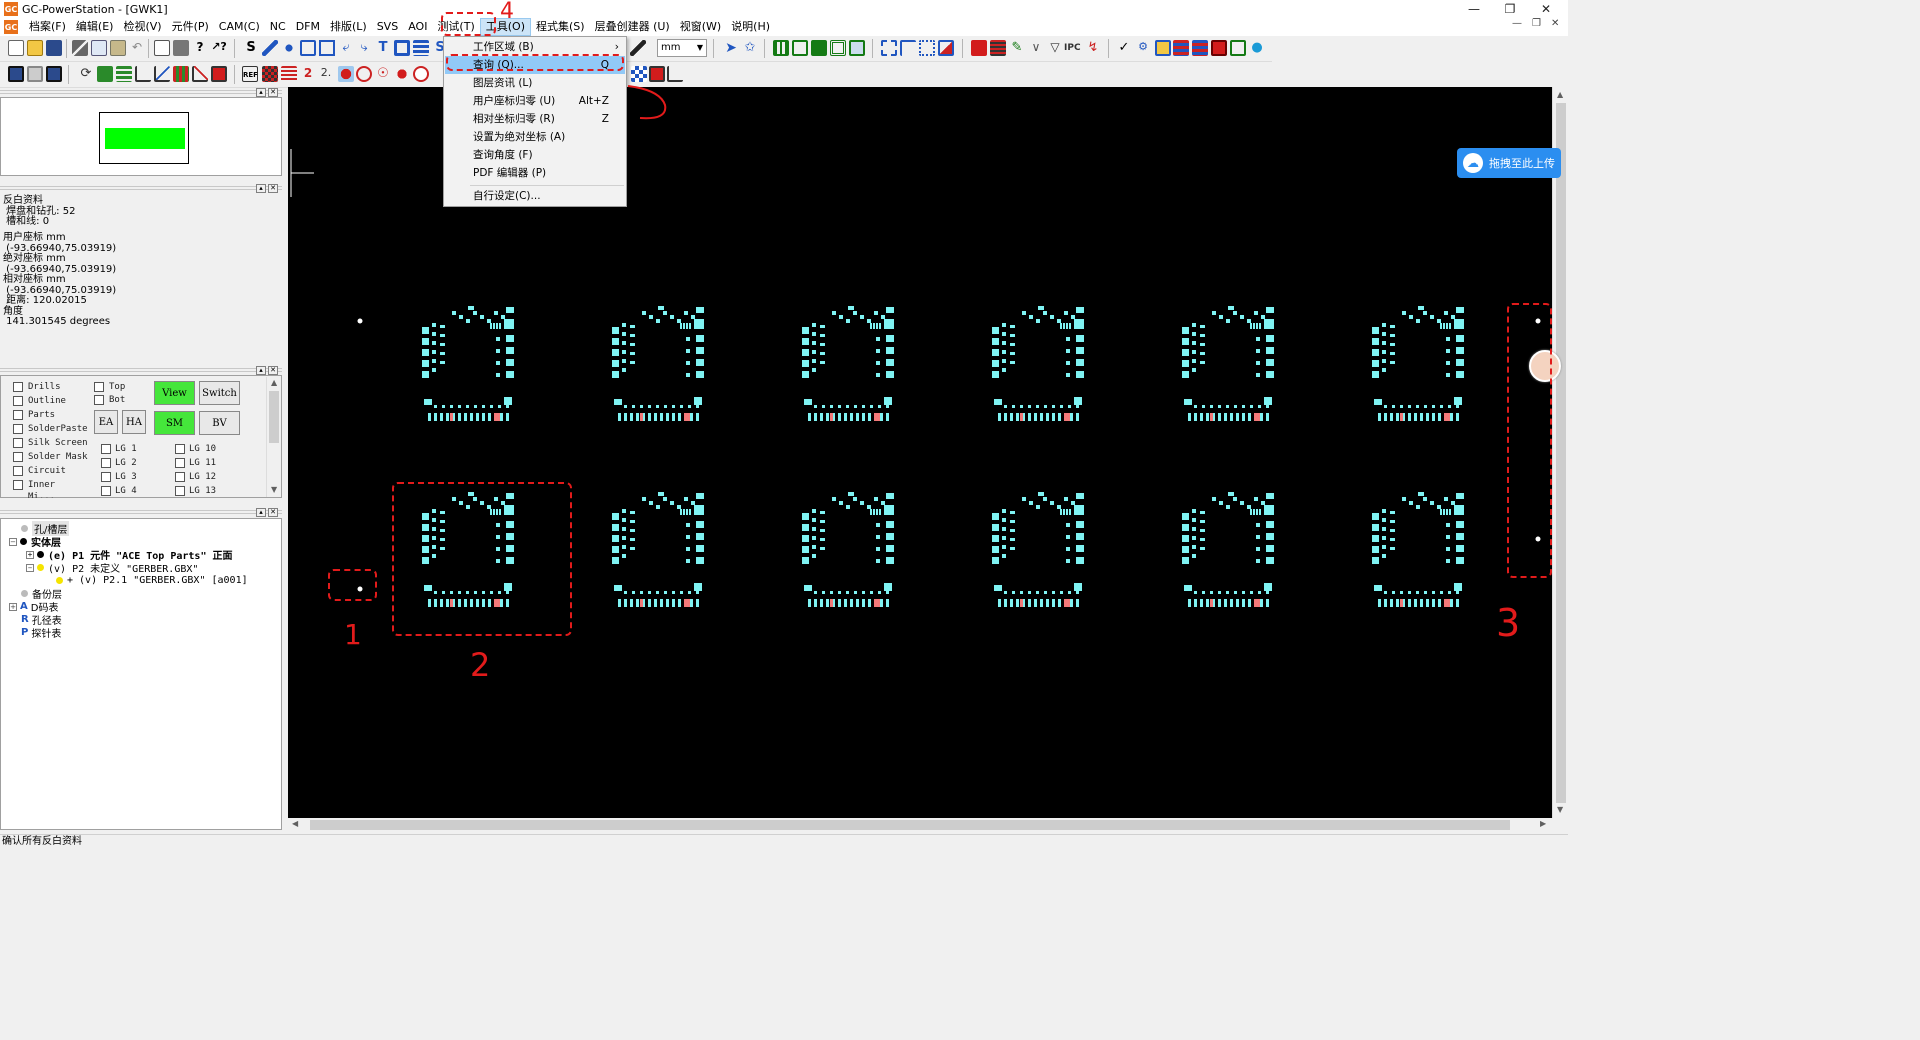 The width and height of the screenshot is (1920, 1040). What do you see at coordinates (346, 74) in the screenshot?
I see `red-pad-icon` at bounding box center [346, 74].